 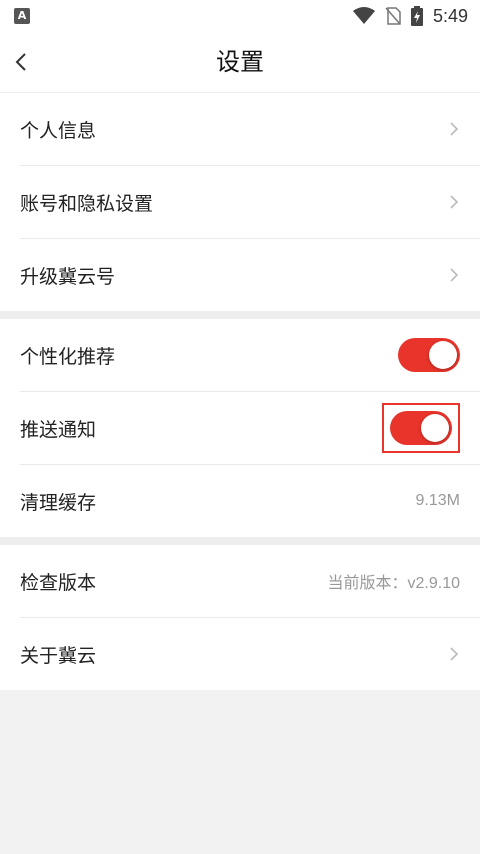 What do you see at coordinates (394, 583) in the screenshot?
I see `current-version-value: 当前版本：v2.9.10` at bounding box center [394, 583].